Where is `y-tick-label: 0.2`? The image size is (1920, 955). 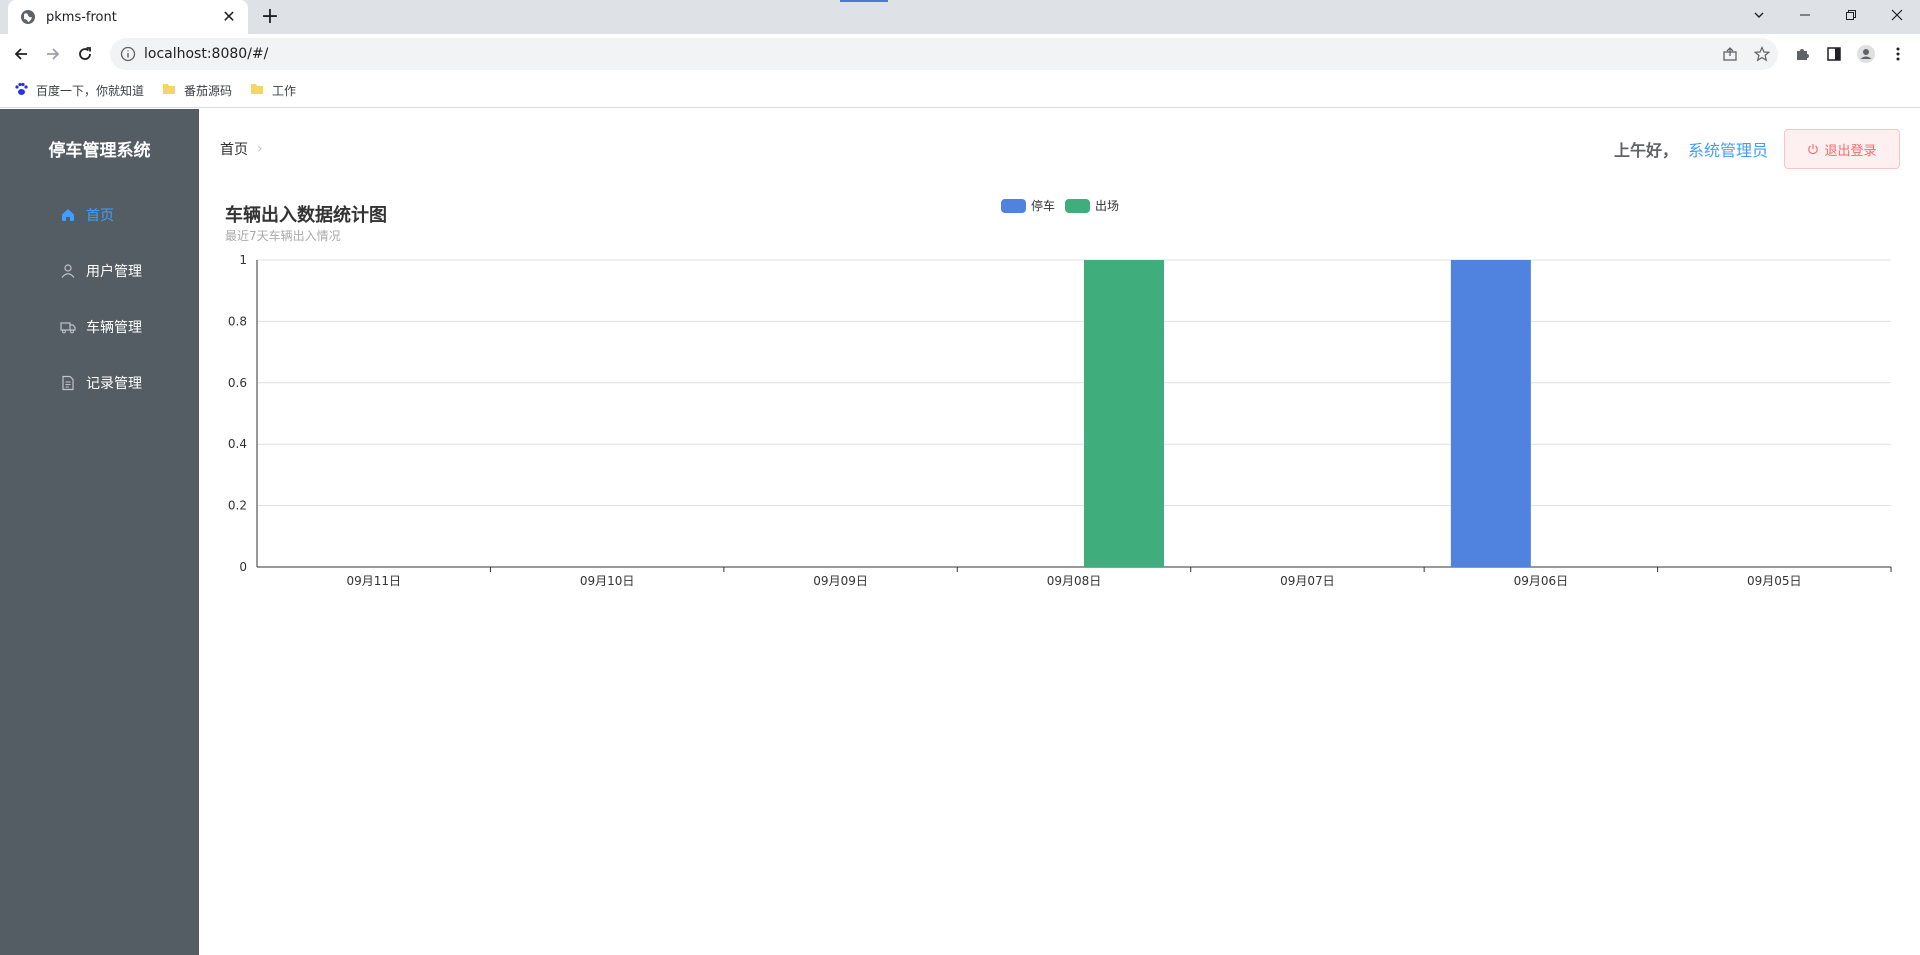 y-tick-label: 0.2 is located at coordinates (237, 506).